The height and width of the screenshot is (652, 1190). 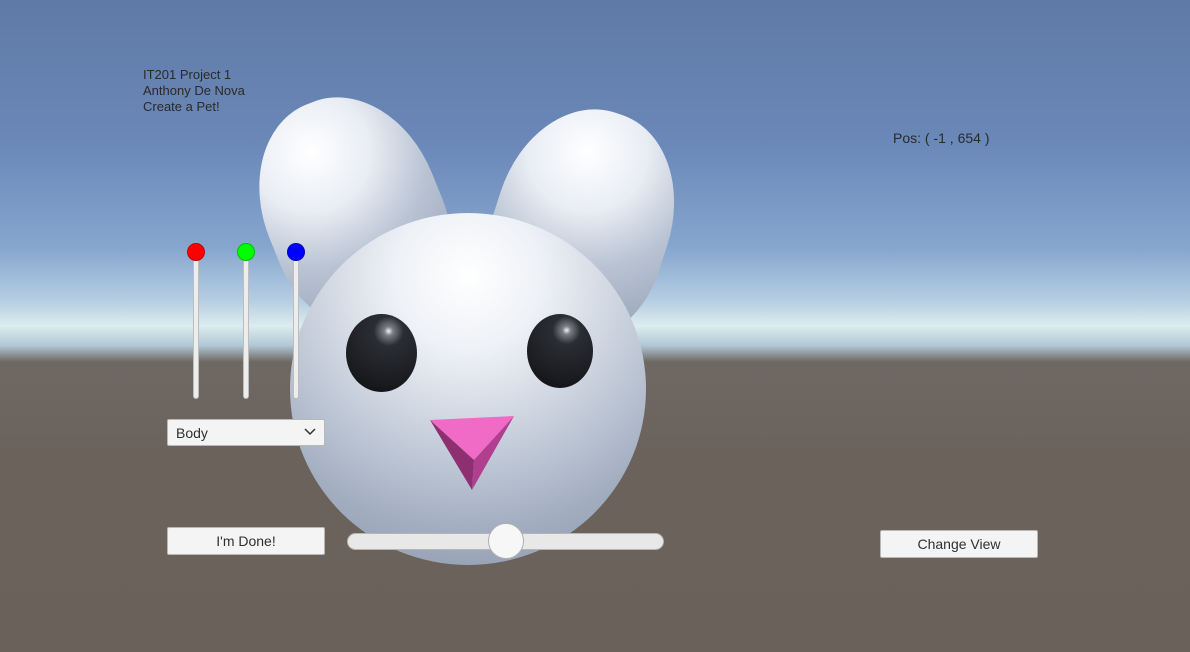 I want to click on green-slider, so click(x=246, y=323).